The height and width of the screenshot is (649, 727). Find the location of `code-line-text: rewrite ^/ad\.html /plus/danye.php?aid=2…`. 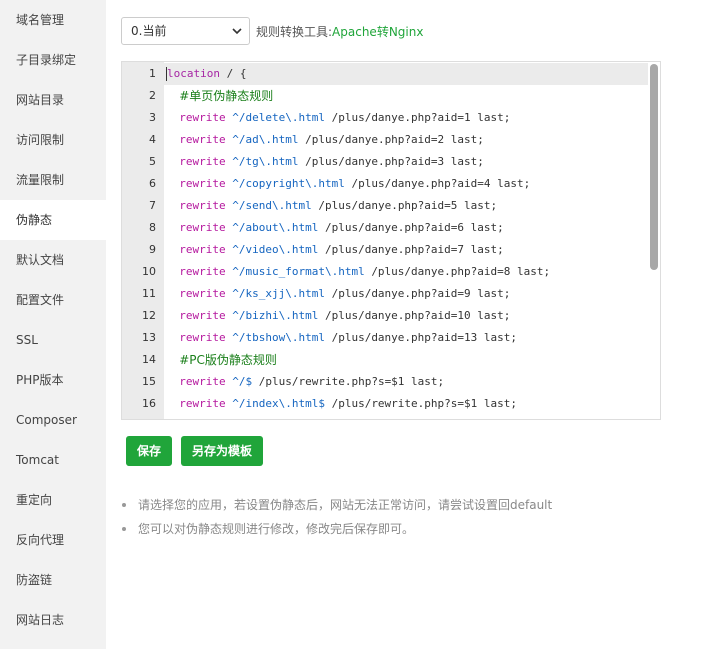

code-line-text: rewrite ^/ad\.html /plus/danye.php?aid=2… is located at coordinates (331, 139).